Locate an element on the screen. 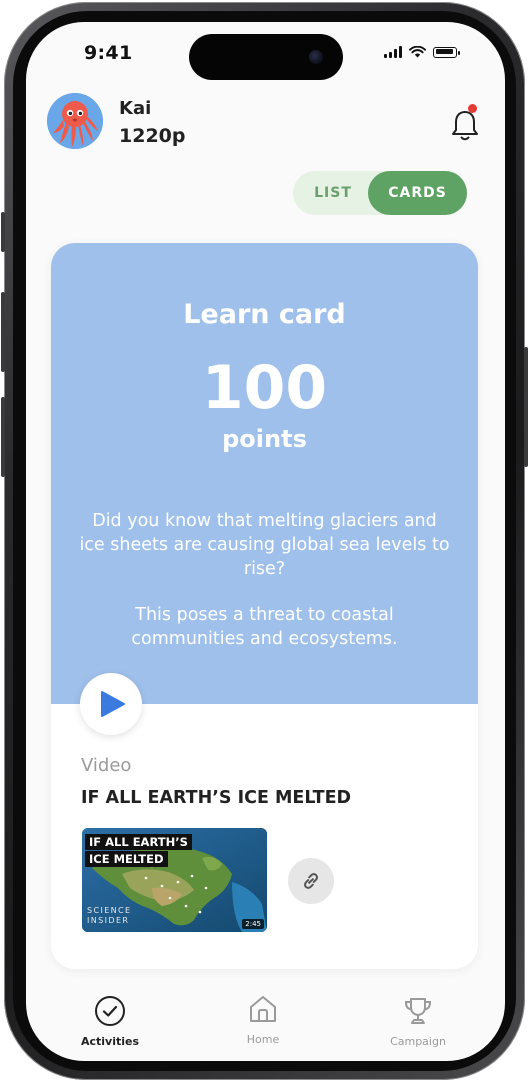  check-circle-icon is located at coordinates (110, 1011).